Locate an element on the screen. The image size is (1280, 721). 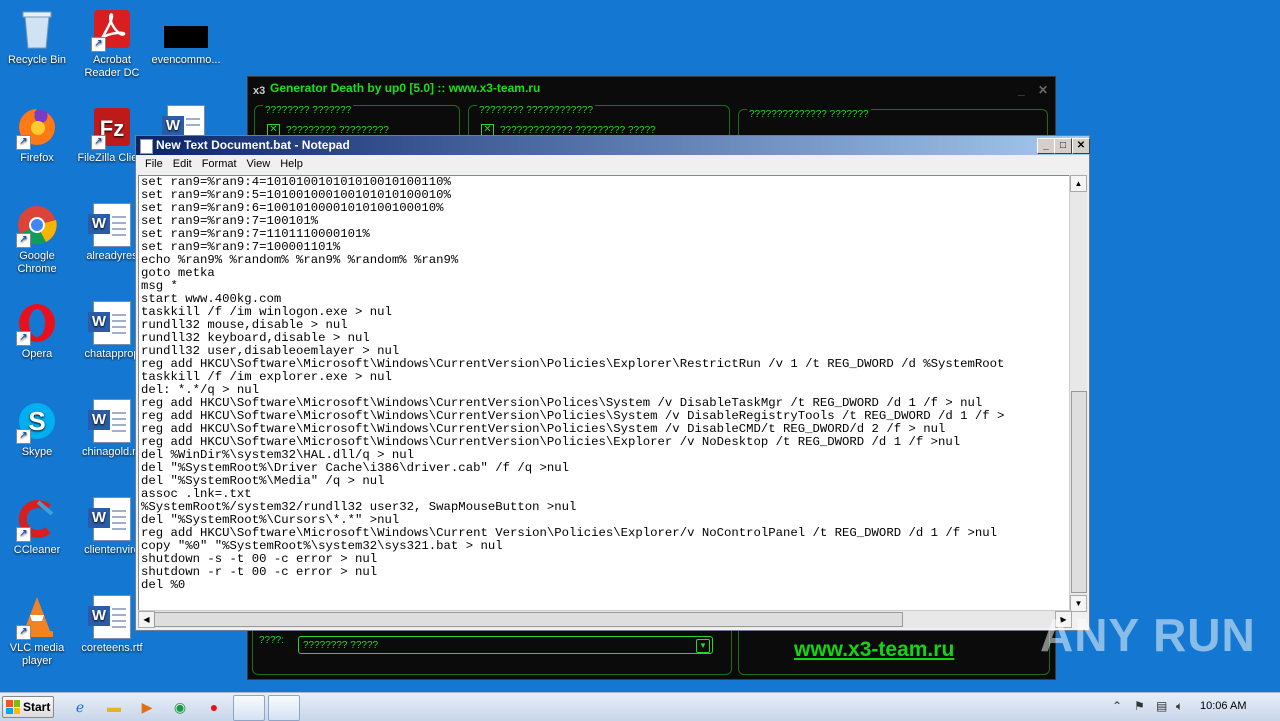
minimize-icon: _ is located at coordinates (1021, 90).